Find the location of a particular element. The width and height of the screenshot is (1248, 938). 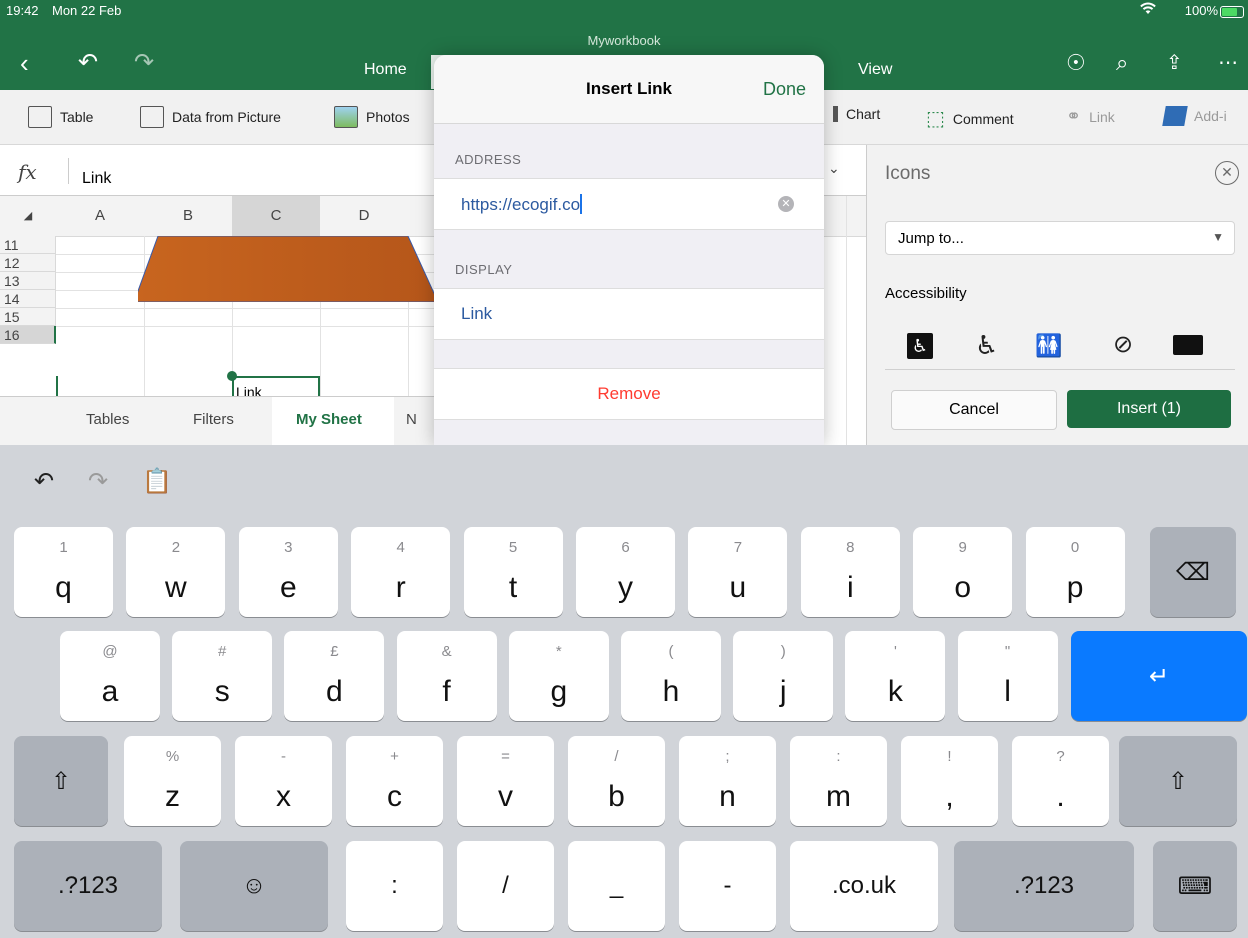

column-header-e is located at coordinates (421, 216).